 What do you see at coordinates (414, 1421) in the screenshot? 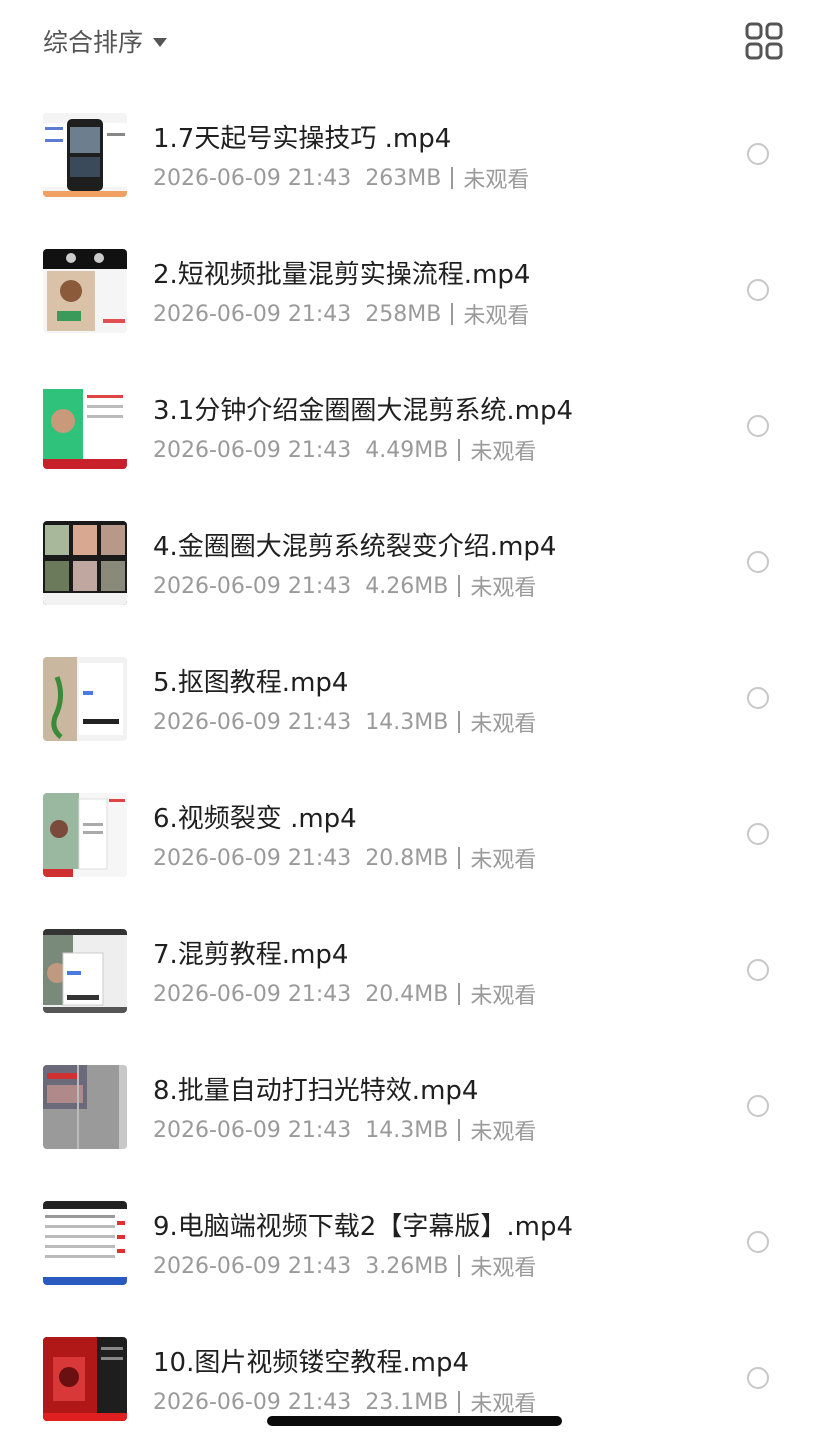
I see `home-indicator` at bounding box center [414, 1421].